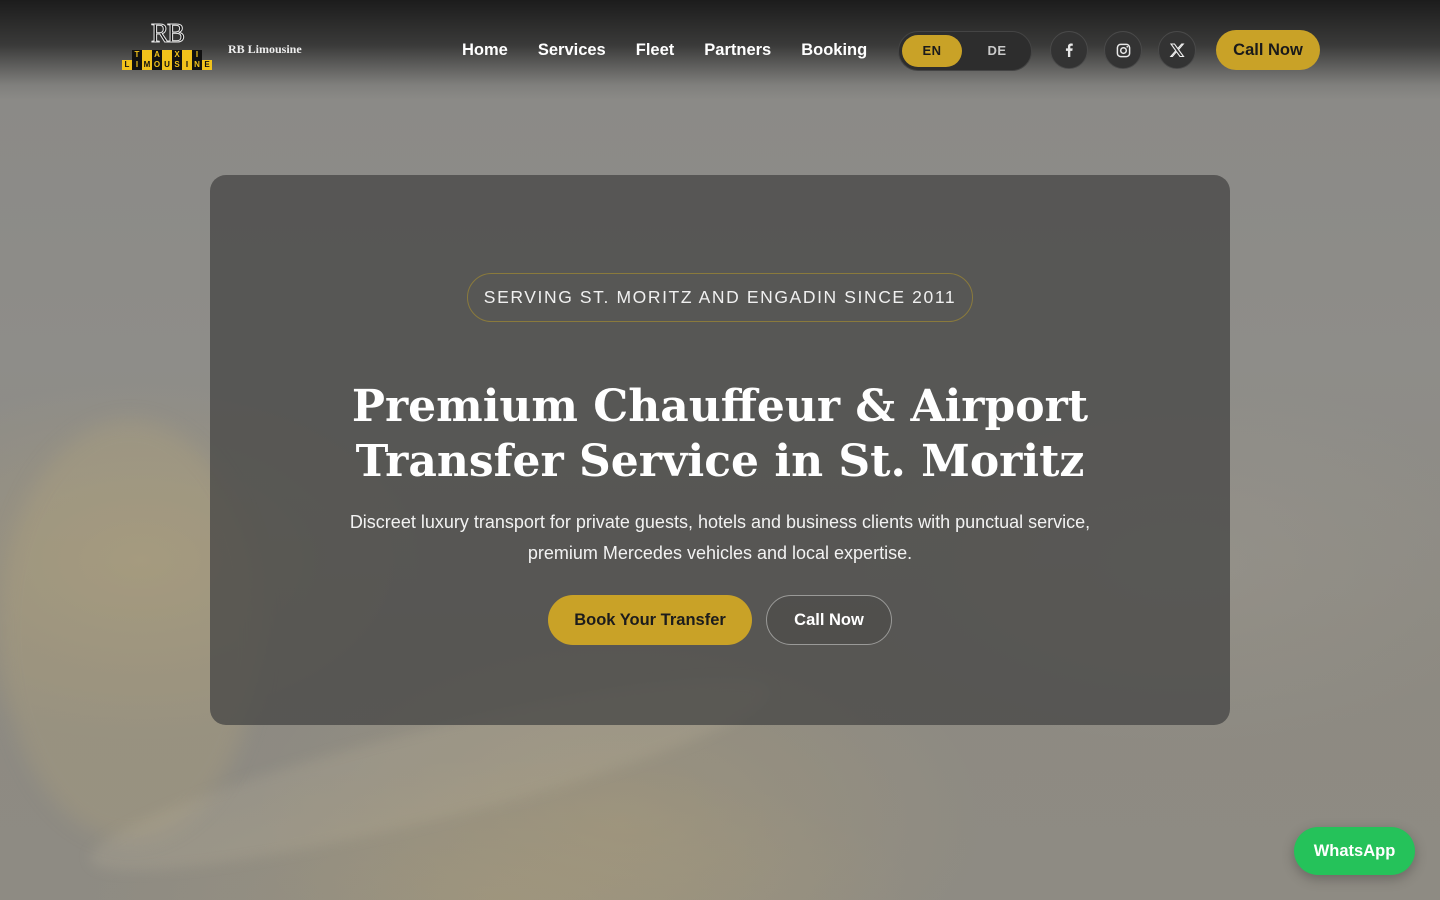 Image resolution: width=1440 pixels, height=900 pixels. Describe the element at coordinates (829, 620) in the screenshot. I see `hero-call-now-button: Call Now` at that location.